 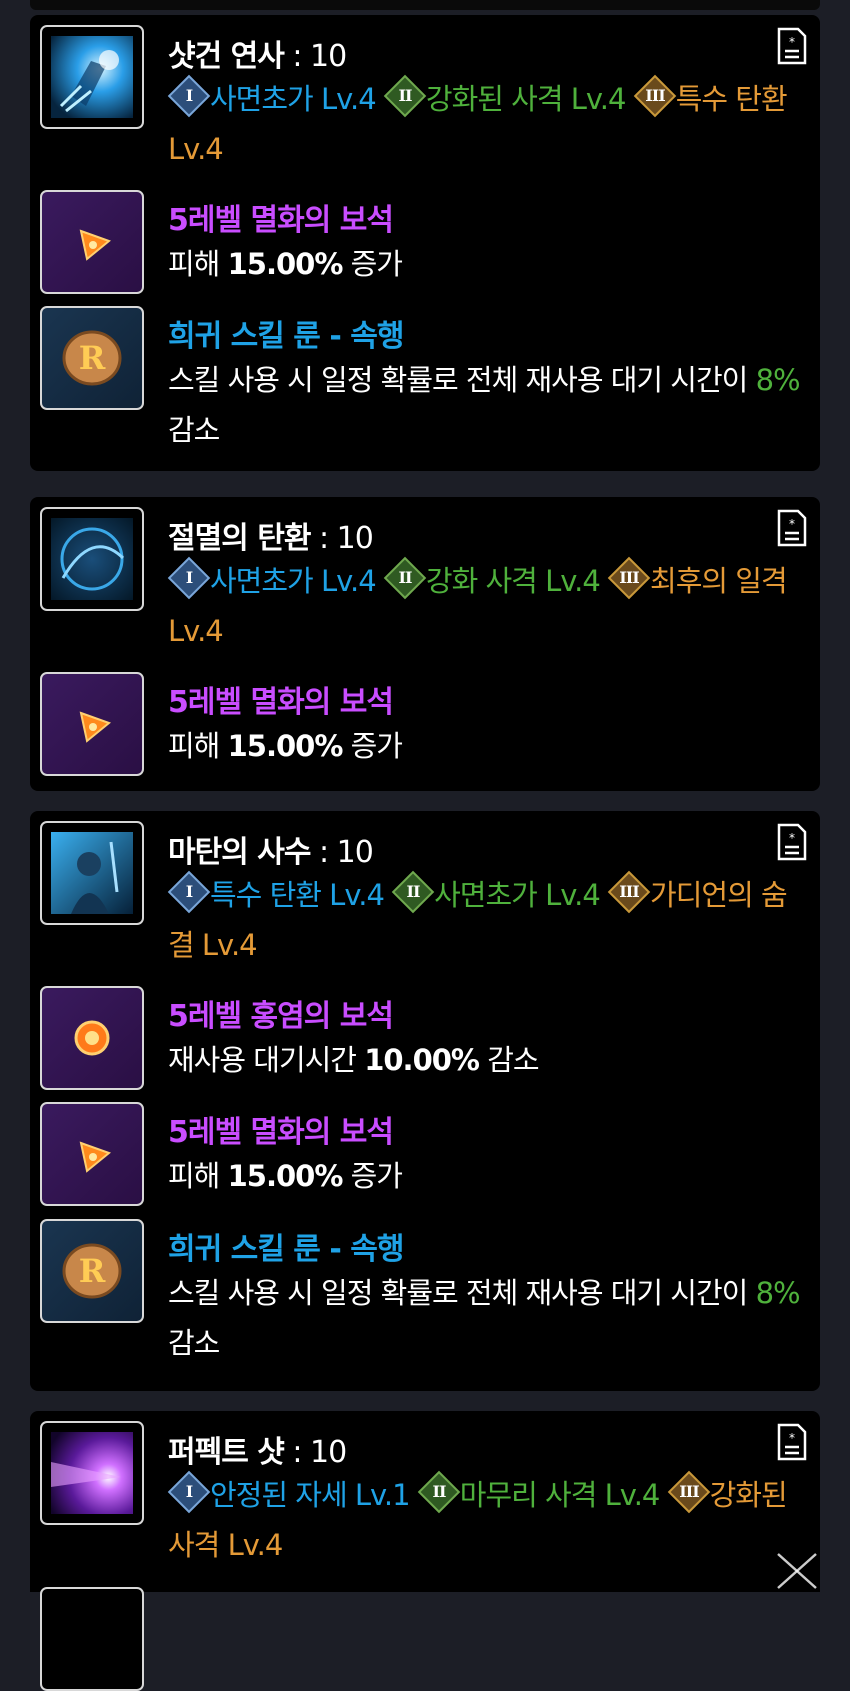 I want to click on next-icon-frame, so click(x=92, y=1639).